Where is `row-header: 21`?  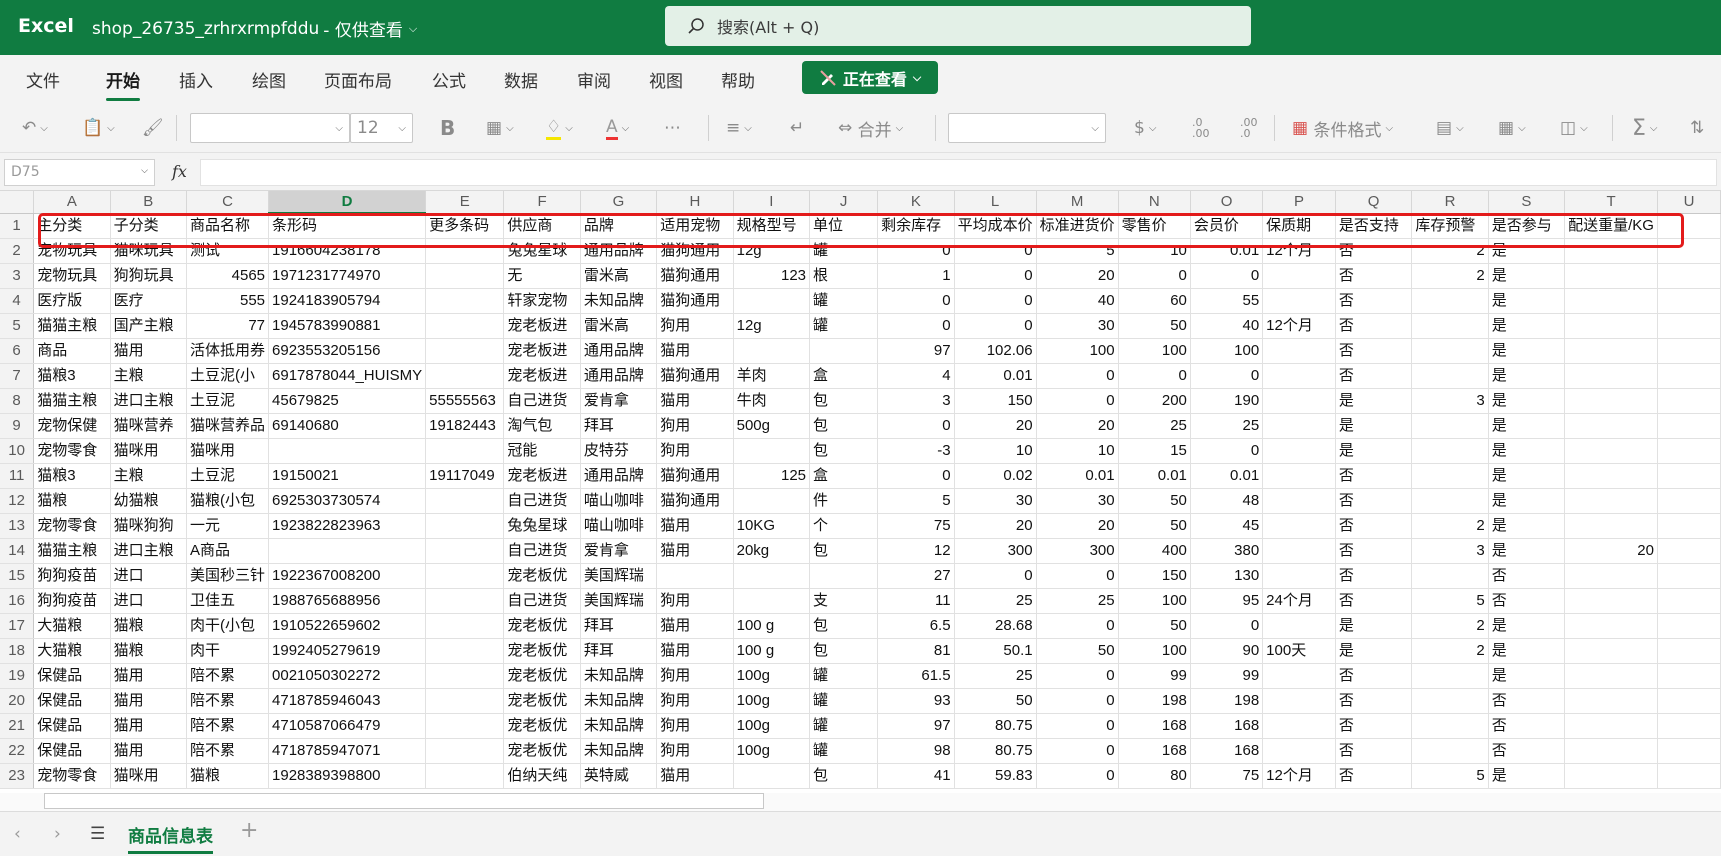 row-header: 21 is located at coordinates (17, 726).